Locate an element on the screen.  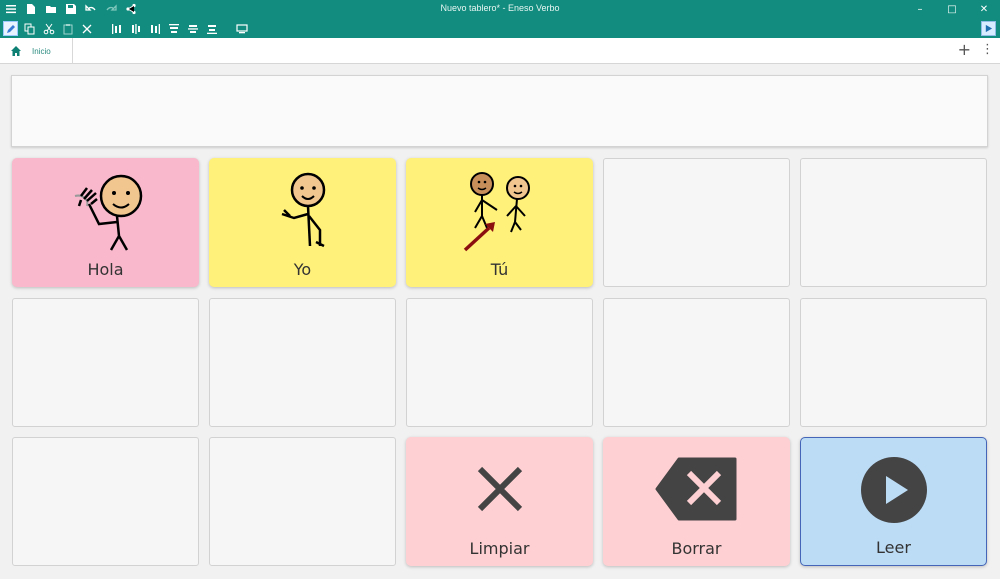
tab-inicio: Inicio is located at coordinates (36, 51).